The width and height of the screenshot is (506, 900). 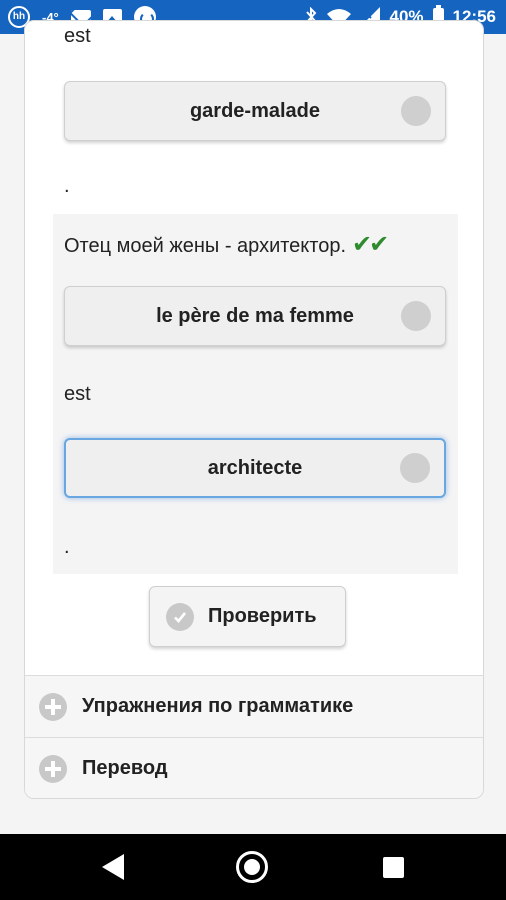 I want to click on accordion-grammar-exercises: Упражнения по грамматике, so click(x=254, y=706).